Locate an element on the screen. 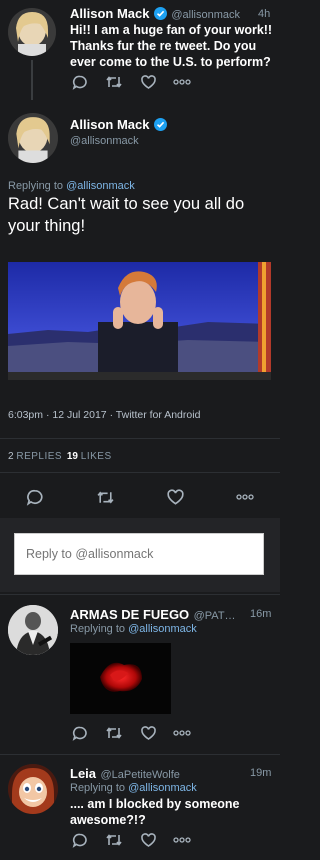 Image resolution: width=320 pixels, height=860 pixels. author-handle: @LaPetiteWolfe is located at coordinates (139, 775).